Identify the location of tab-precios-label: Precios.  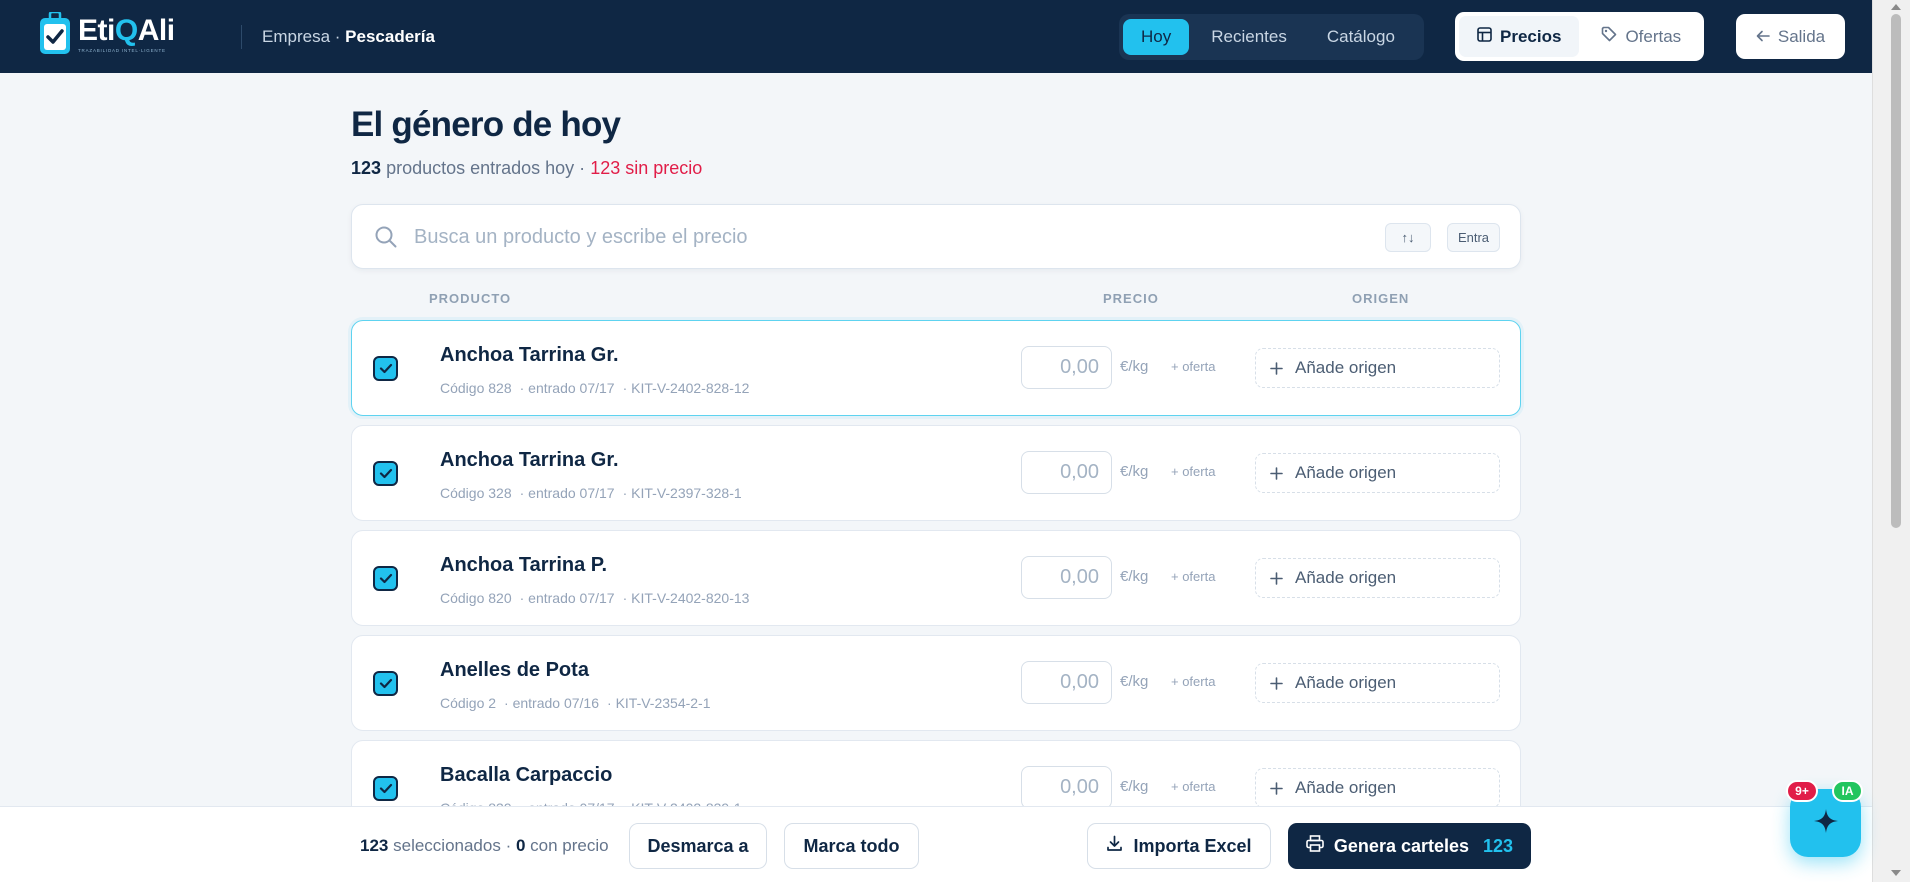
(1531, 36).